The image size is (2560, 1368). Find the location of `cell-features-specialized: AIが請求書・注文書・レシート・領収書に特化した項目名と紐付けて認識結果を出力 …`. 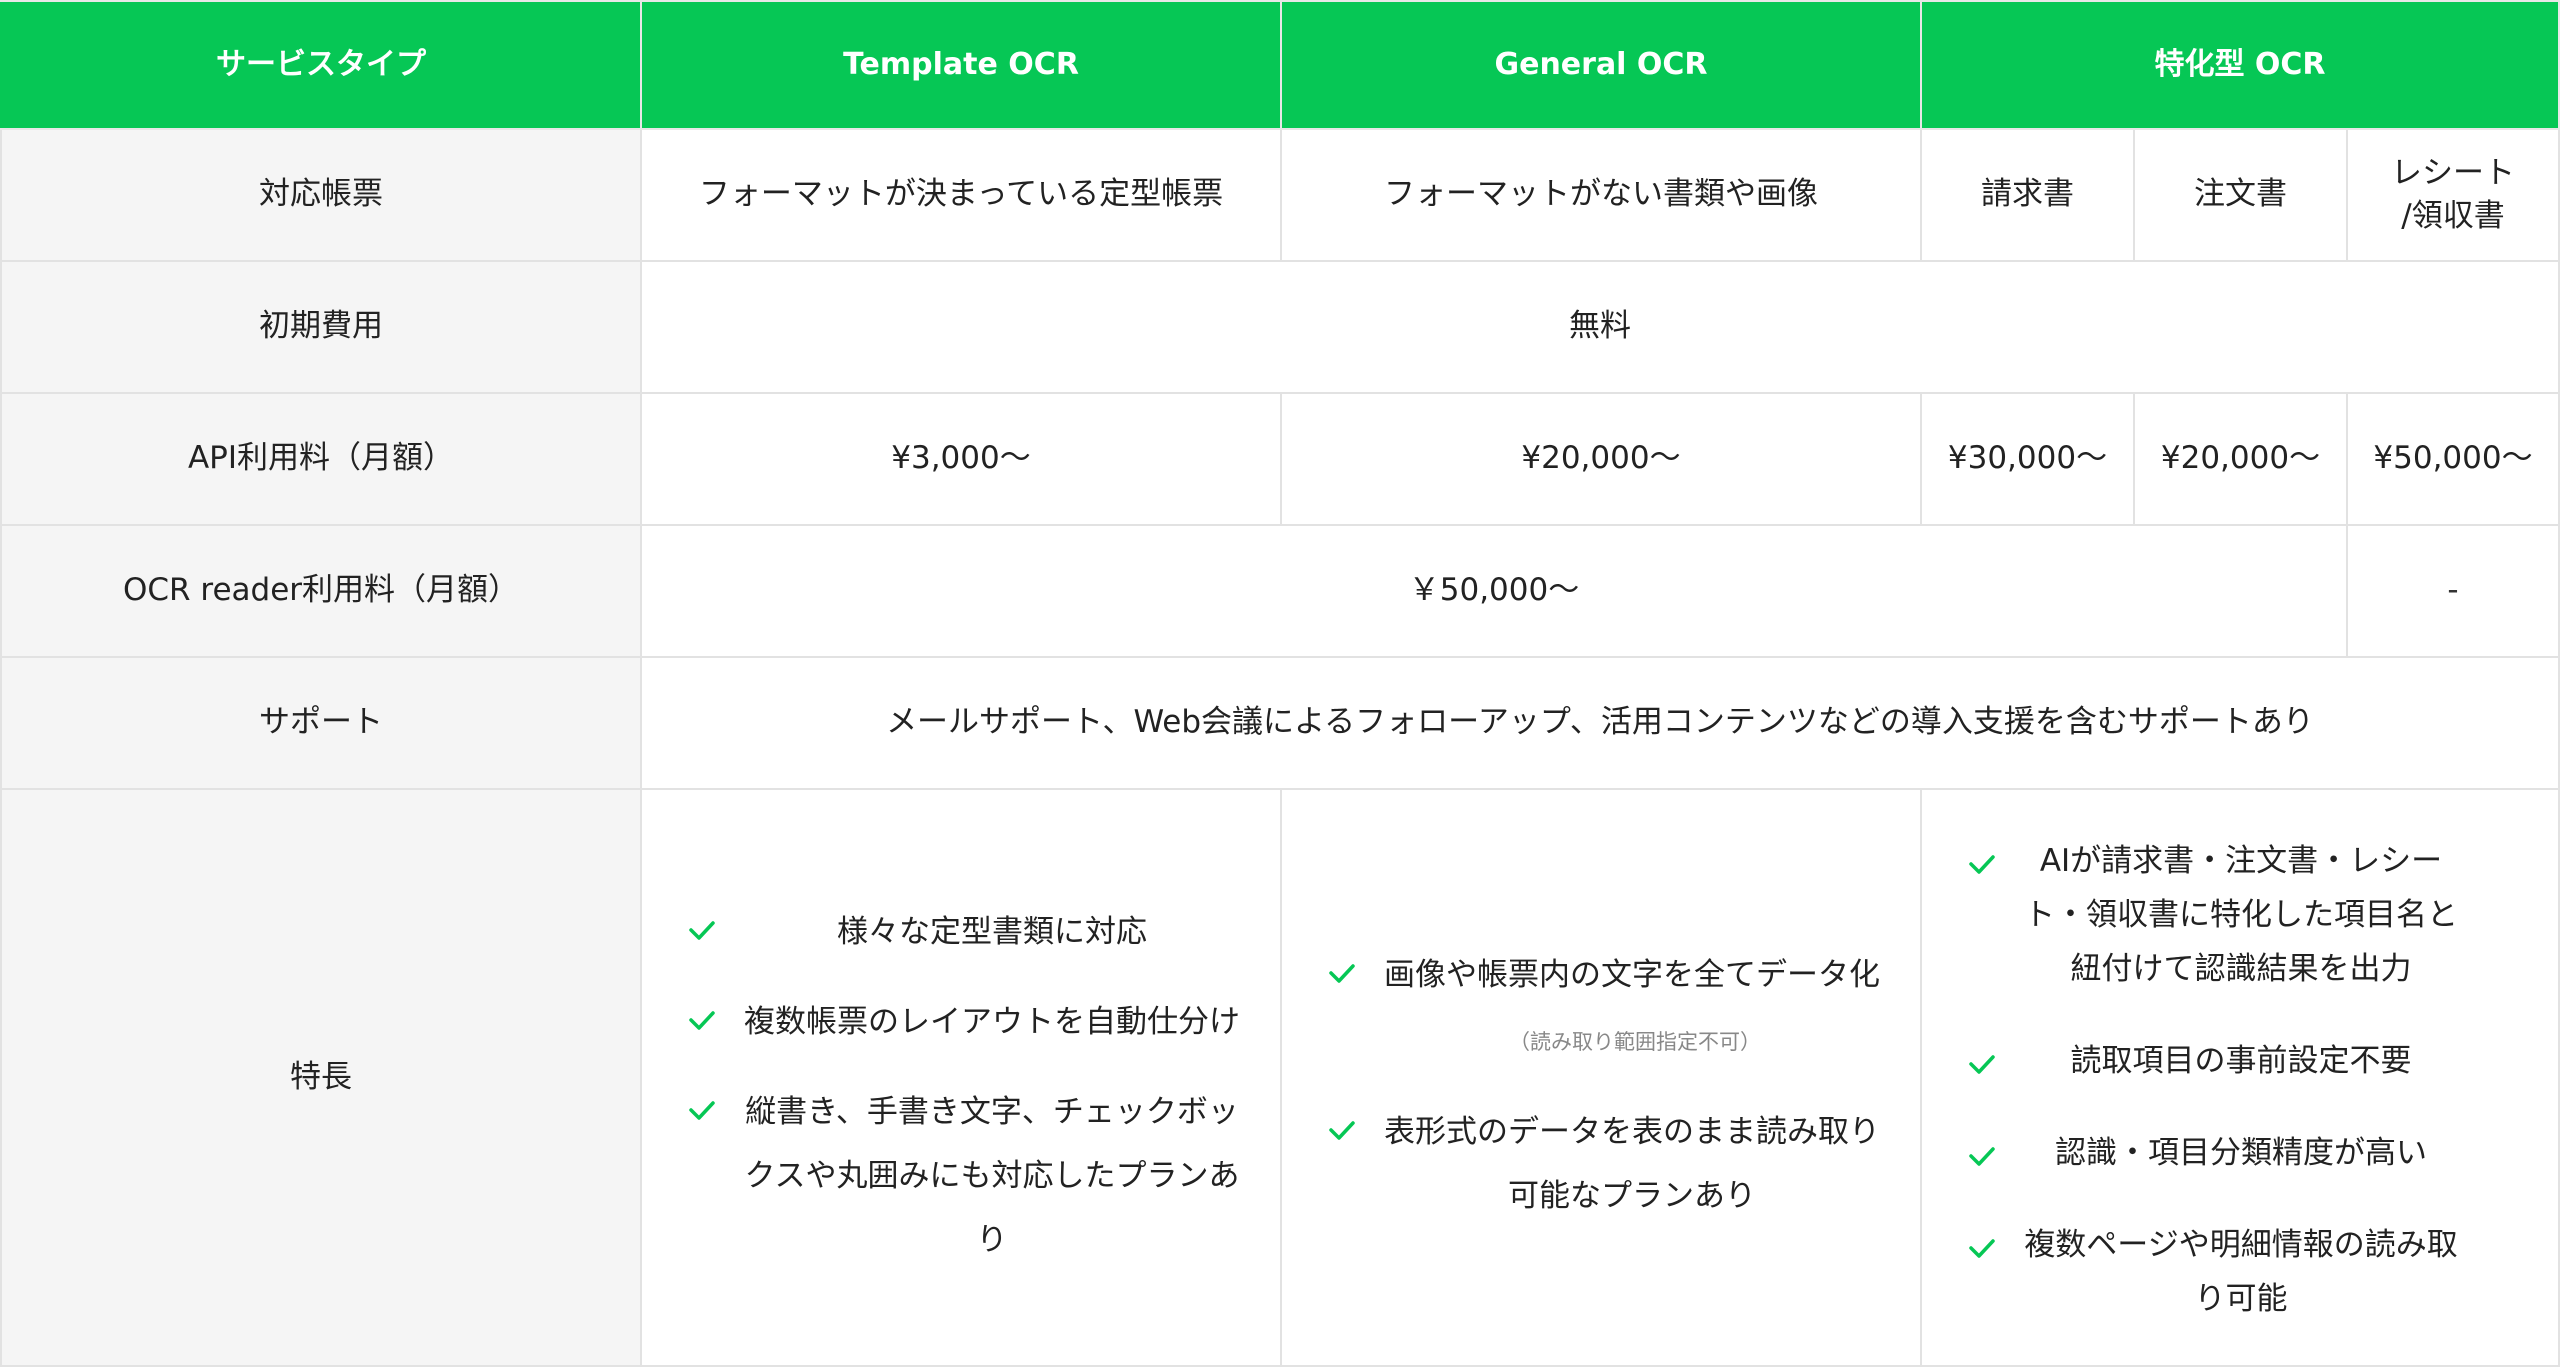

cell-features-specialized: AIが請求書・注文書・レシート・領収書に特化した項目名と紐付けて認識結果を出力 … is located at coordinates (2239, 1077).